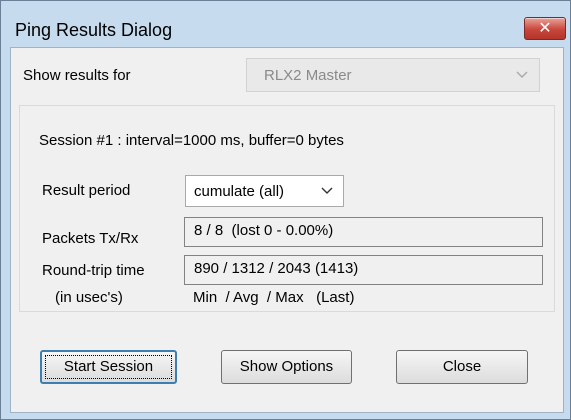 The image size is (571, 420). I want to click on rtt-legend: Min / Avg / Max (Last), so click(274, 297).